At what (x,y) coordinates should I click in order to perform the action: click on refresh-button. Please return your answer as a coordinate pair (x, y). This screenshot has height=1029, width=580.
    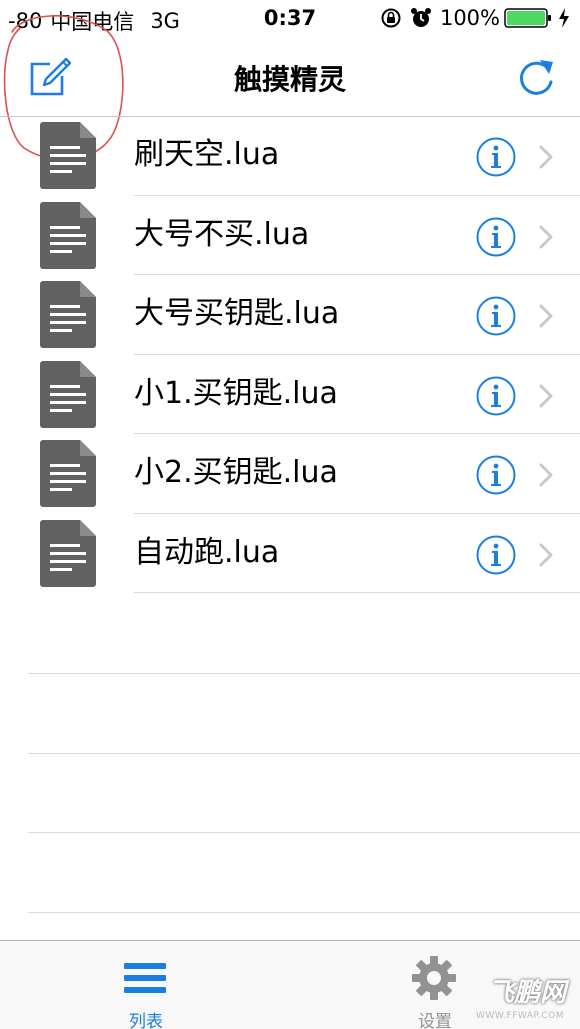
    Looking at the image, I should click on (537, 77).